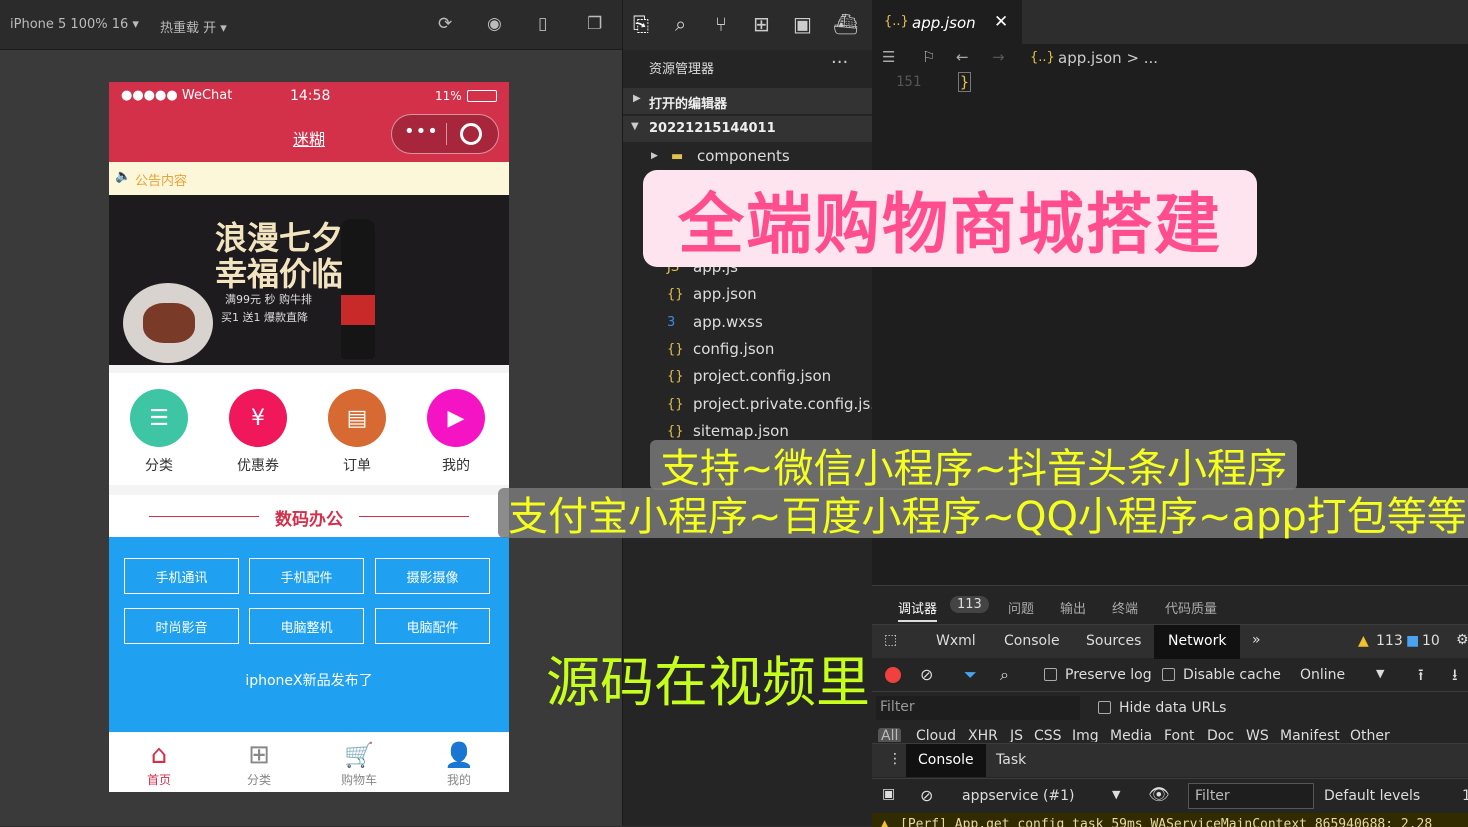 Image resolution: width=1468 pixels, height=827 pixels. Describe the element at coordinates (445, 134) in the screenshot. I see `capsule-menu: •••` at that location.